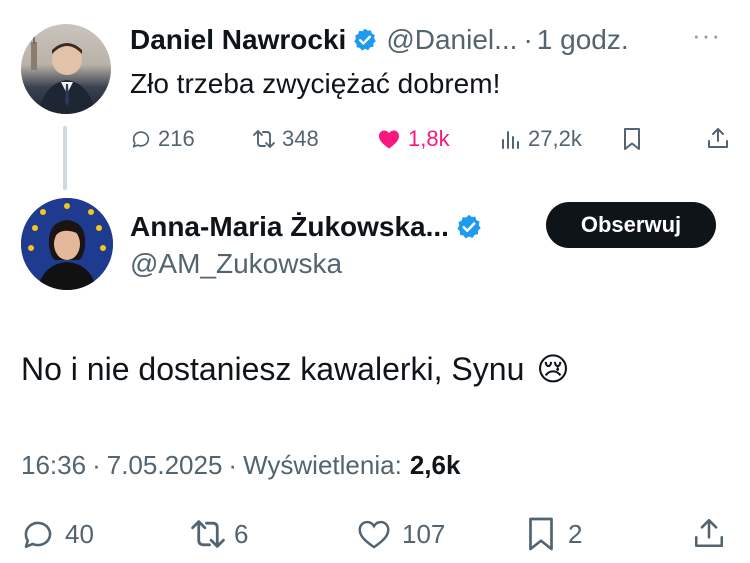  Describe the element at coordinates (435, 464) in the screenshot. I see `views-value: 2,6k` at that location.